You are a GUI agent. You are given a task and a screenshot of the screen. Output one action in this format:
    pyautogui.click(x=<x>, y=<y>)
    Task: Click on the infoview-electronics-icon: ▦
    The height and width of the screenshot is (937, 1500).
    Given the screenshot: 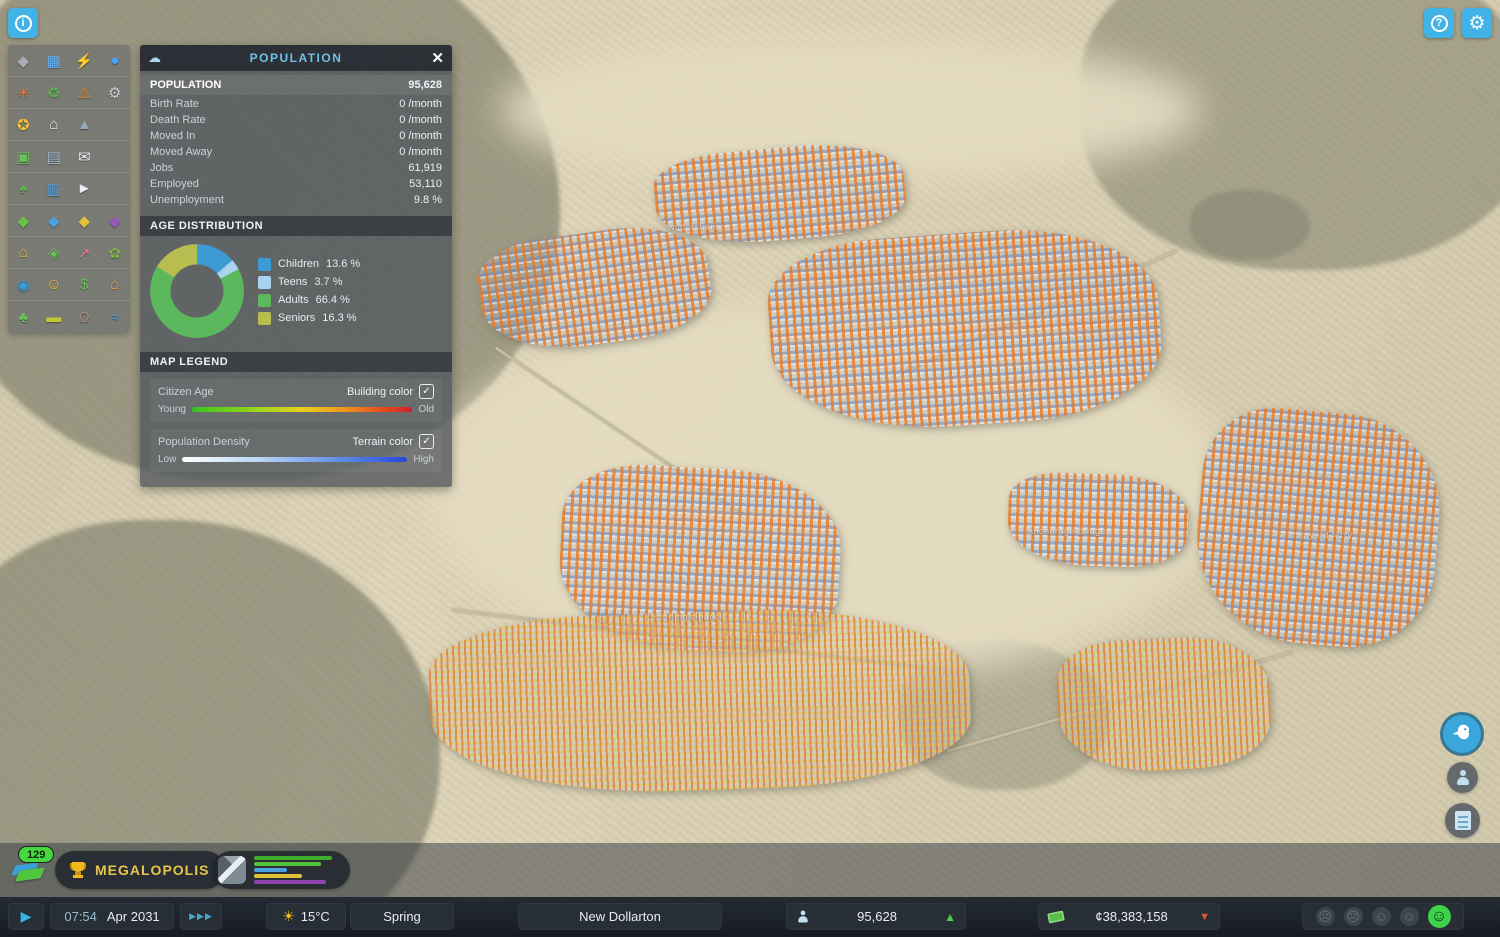 What is the action you would take?
    pyautogui.click(x=54, y=60)
    